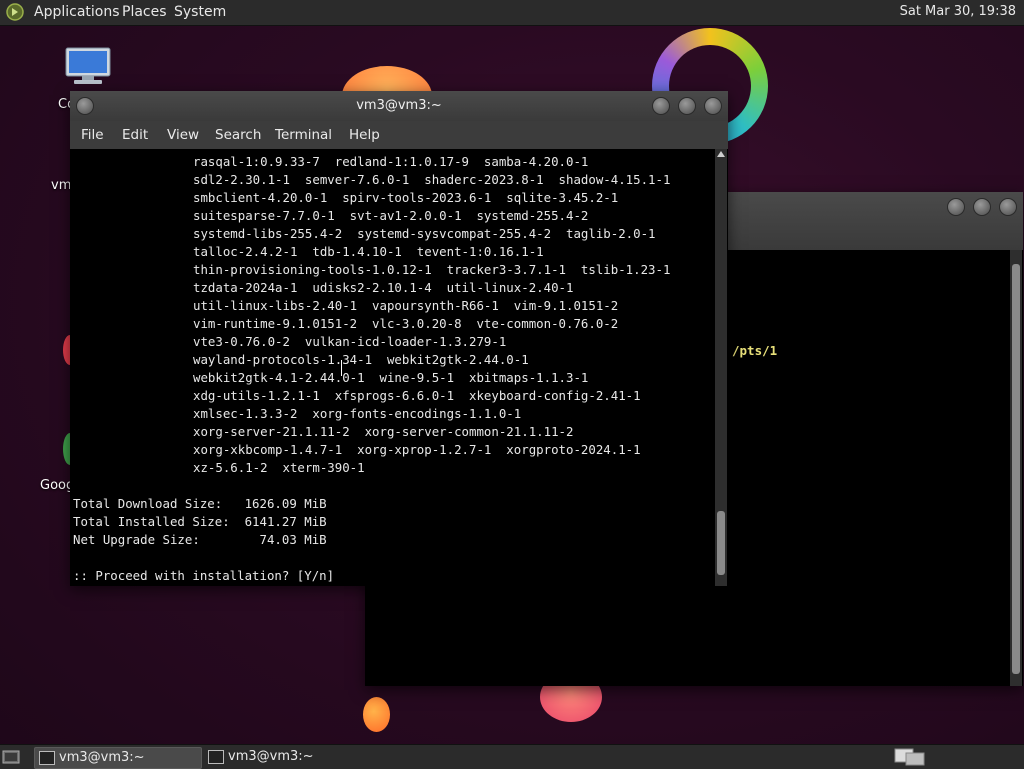 This screenshot has width=1024, height=769. What do you see at coordinates (755, 350) in the screenshot?
I see `terminal-text: /pts/1` at bounding box center [755, 350].